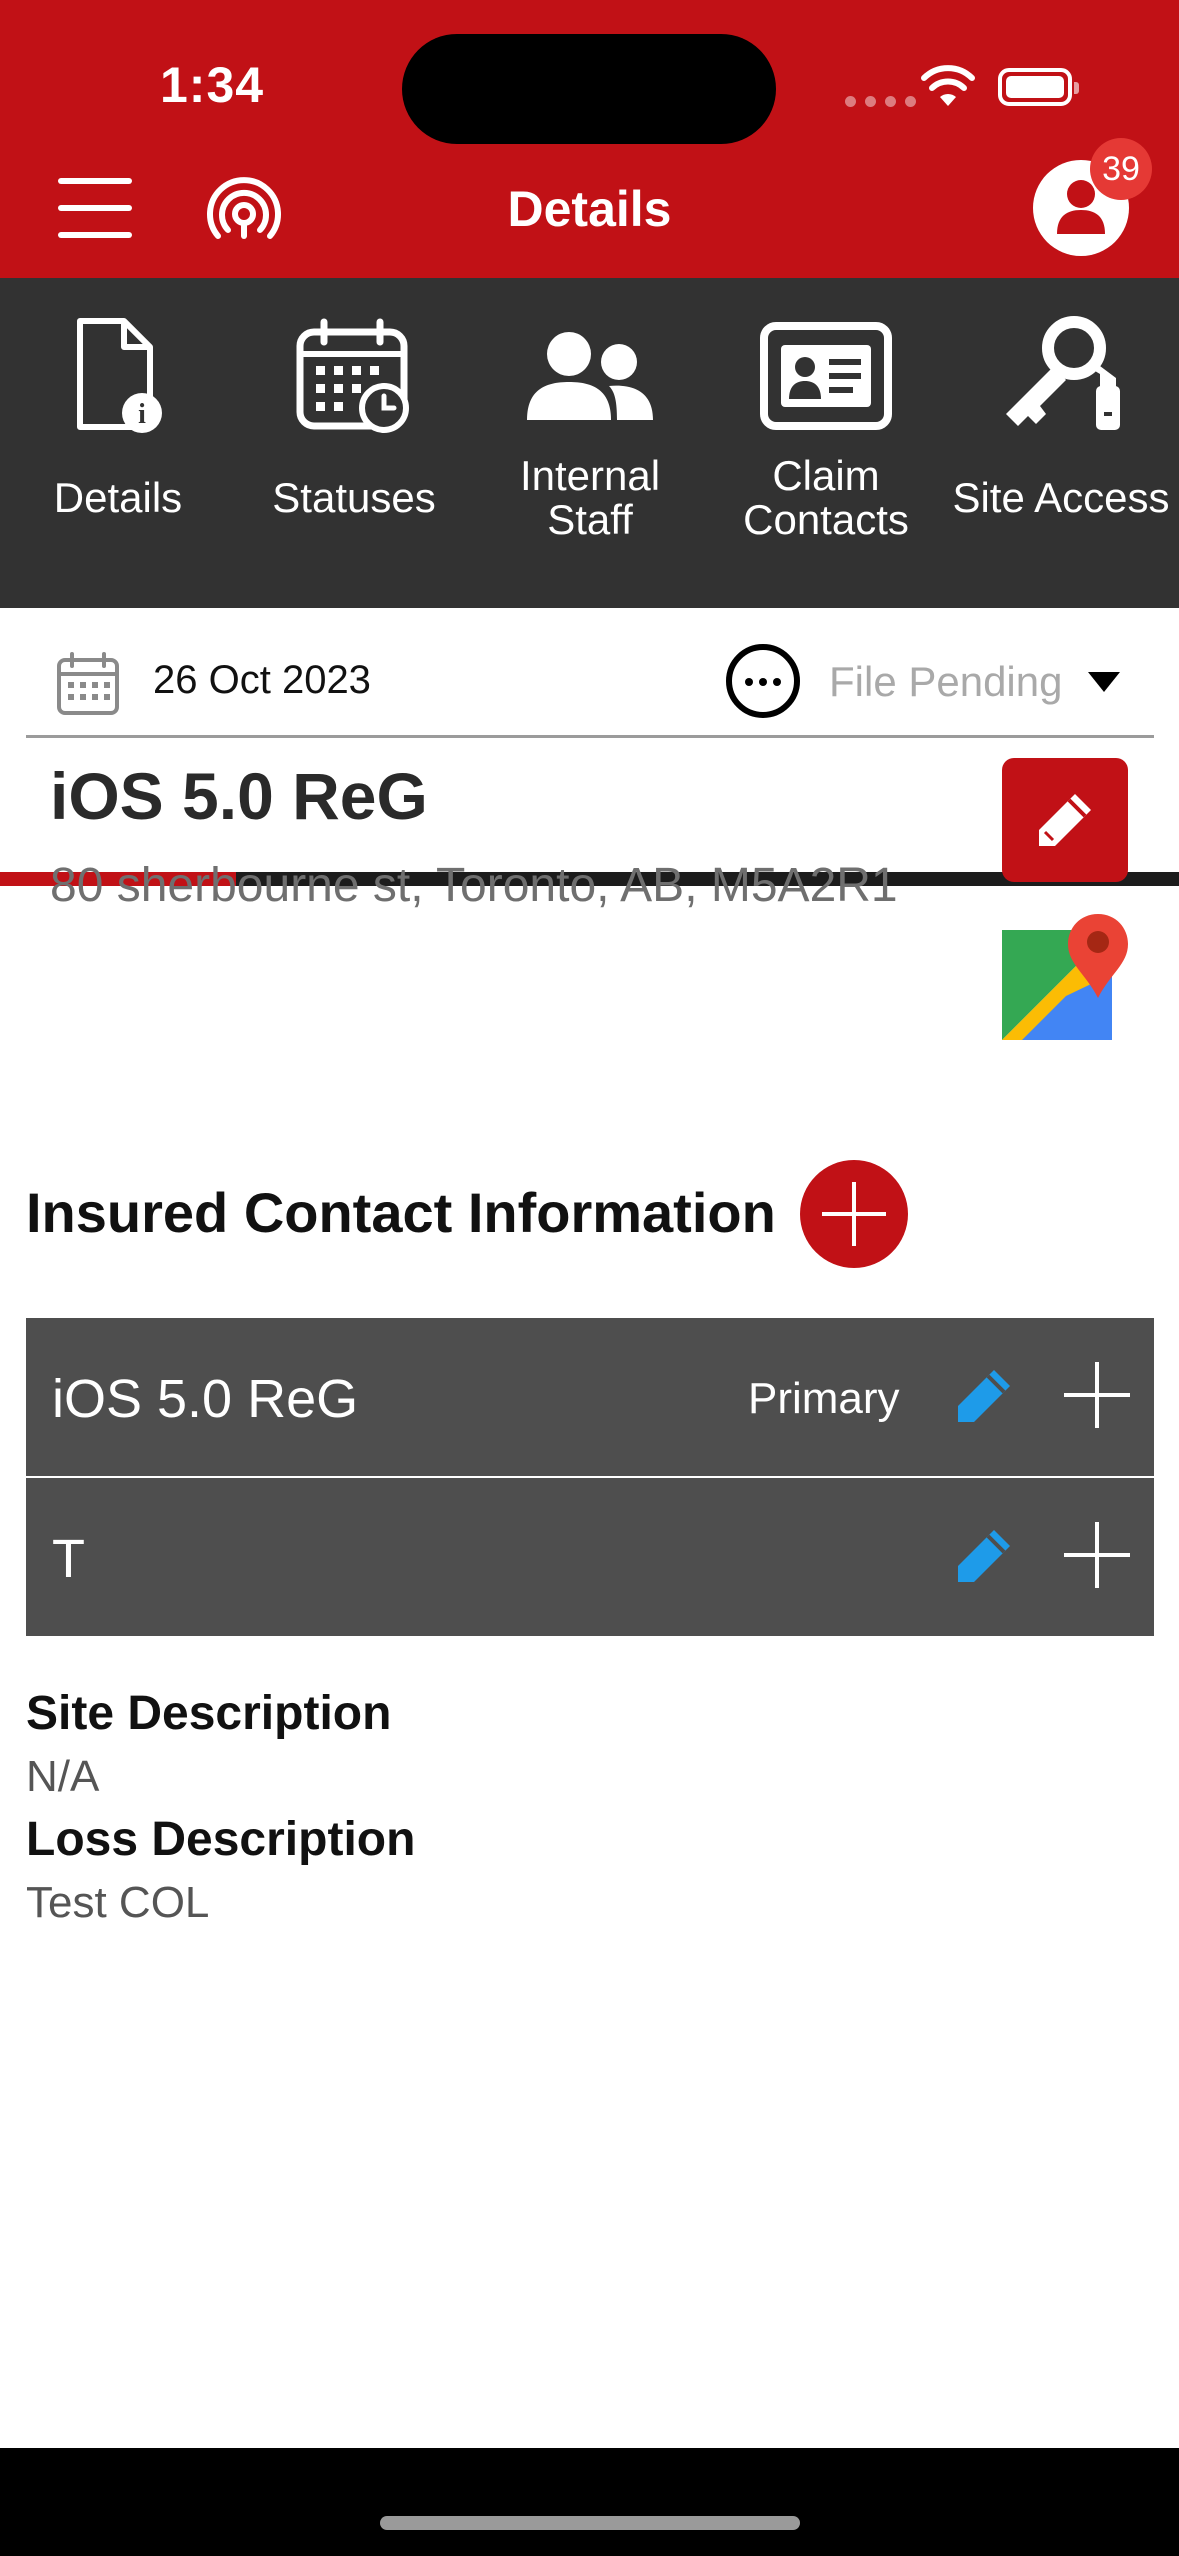 Image resolution: width=1179 pixels, height=2556 pixels. What do you see at coordinates (826, 376) in the screenshot?
I see `contact-card-icon` at bounding box center [826, 376].